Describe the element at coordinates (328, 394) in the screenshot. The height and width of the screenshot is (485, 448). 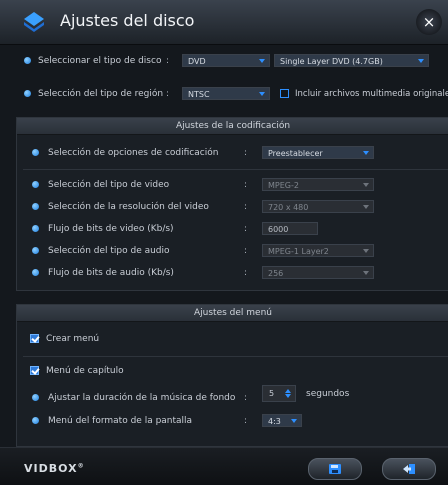
I see `music-duration-unit: segundos` at that location.